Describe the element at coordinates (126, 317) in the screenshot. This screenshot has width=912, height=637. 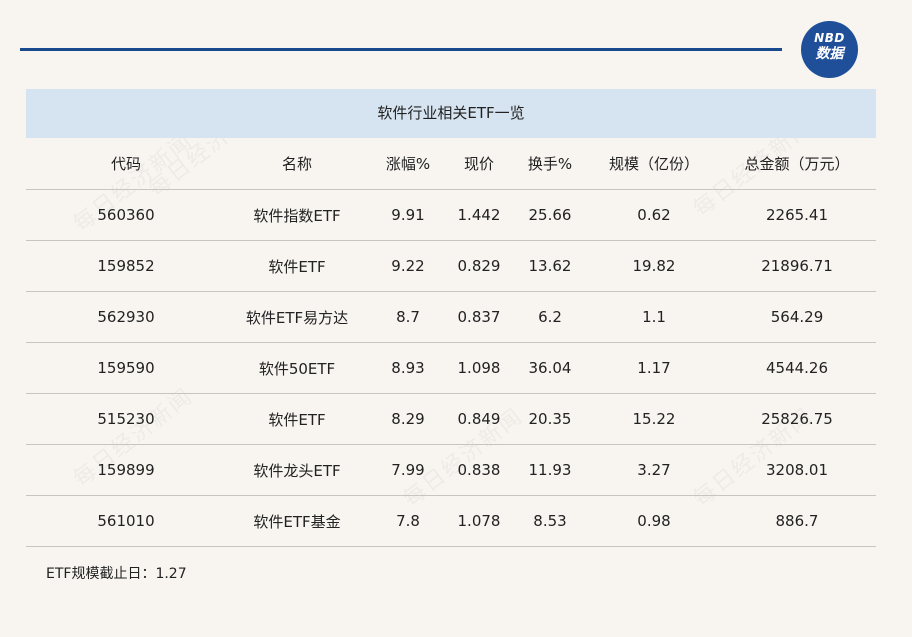
I see `cell-code: 562930` at that location.